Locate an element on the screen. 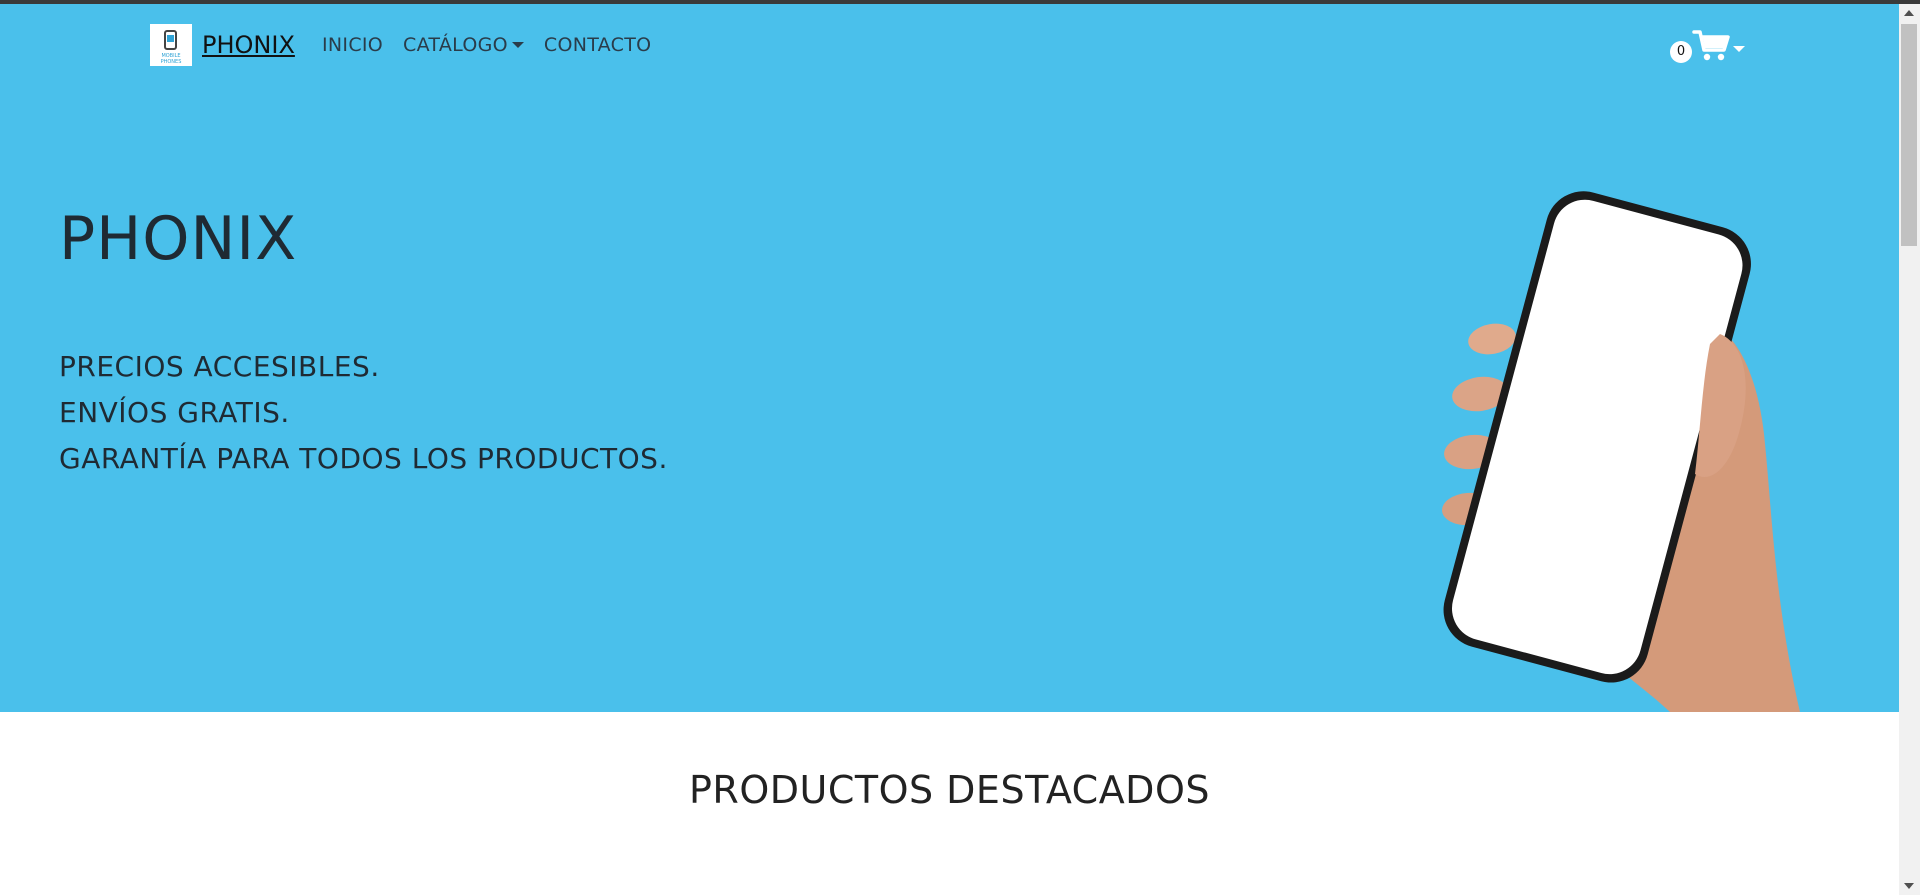 The image size is (1920, 895). hero-tagline: ENVÍOS GRATIS. is located at coordinates (174, 412).